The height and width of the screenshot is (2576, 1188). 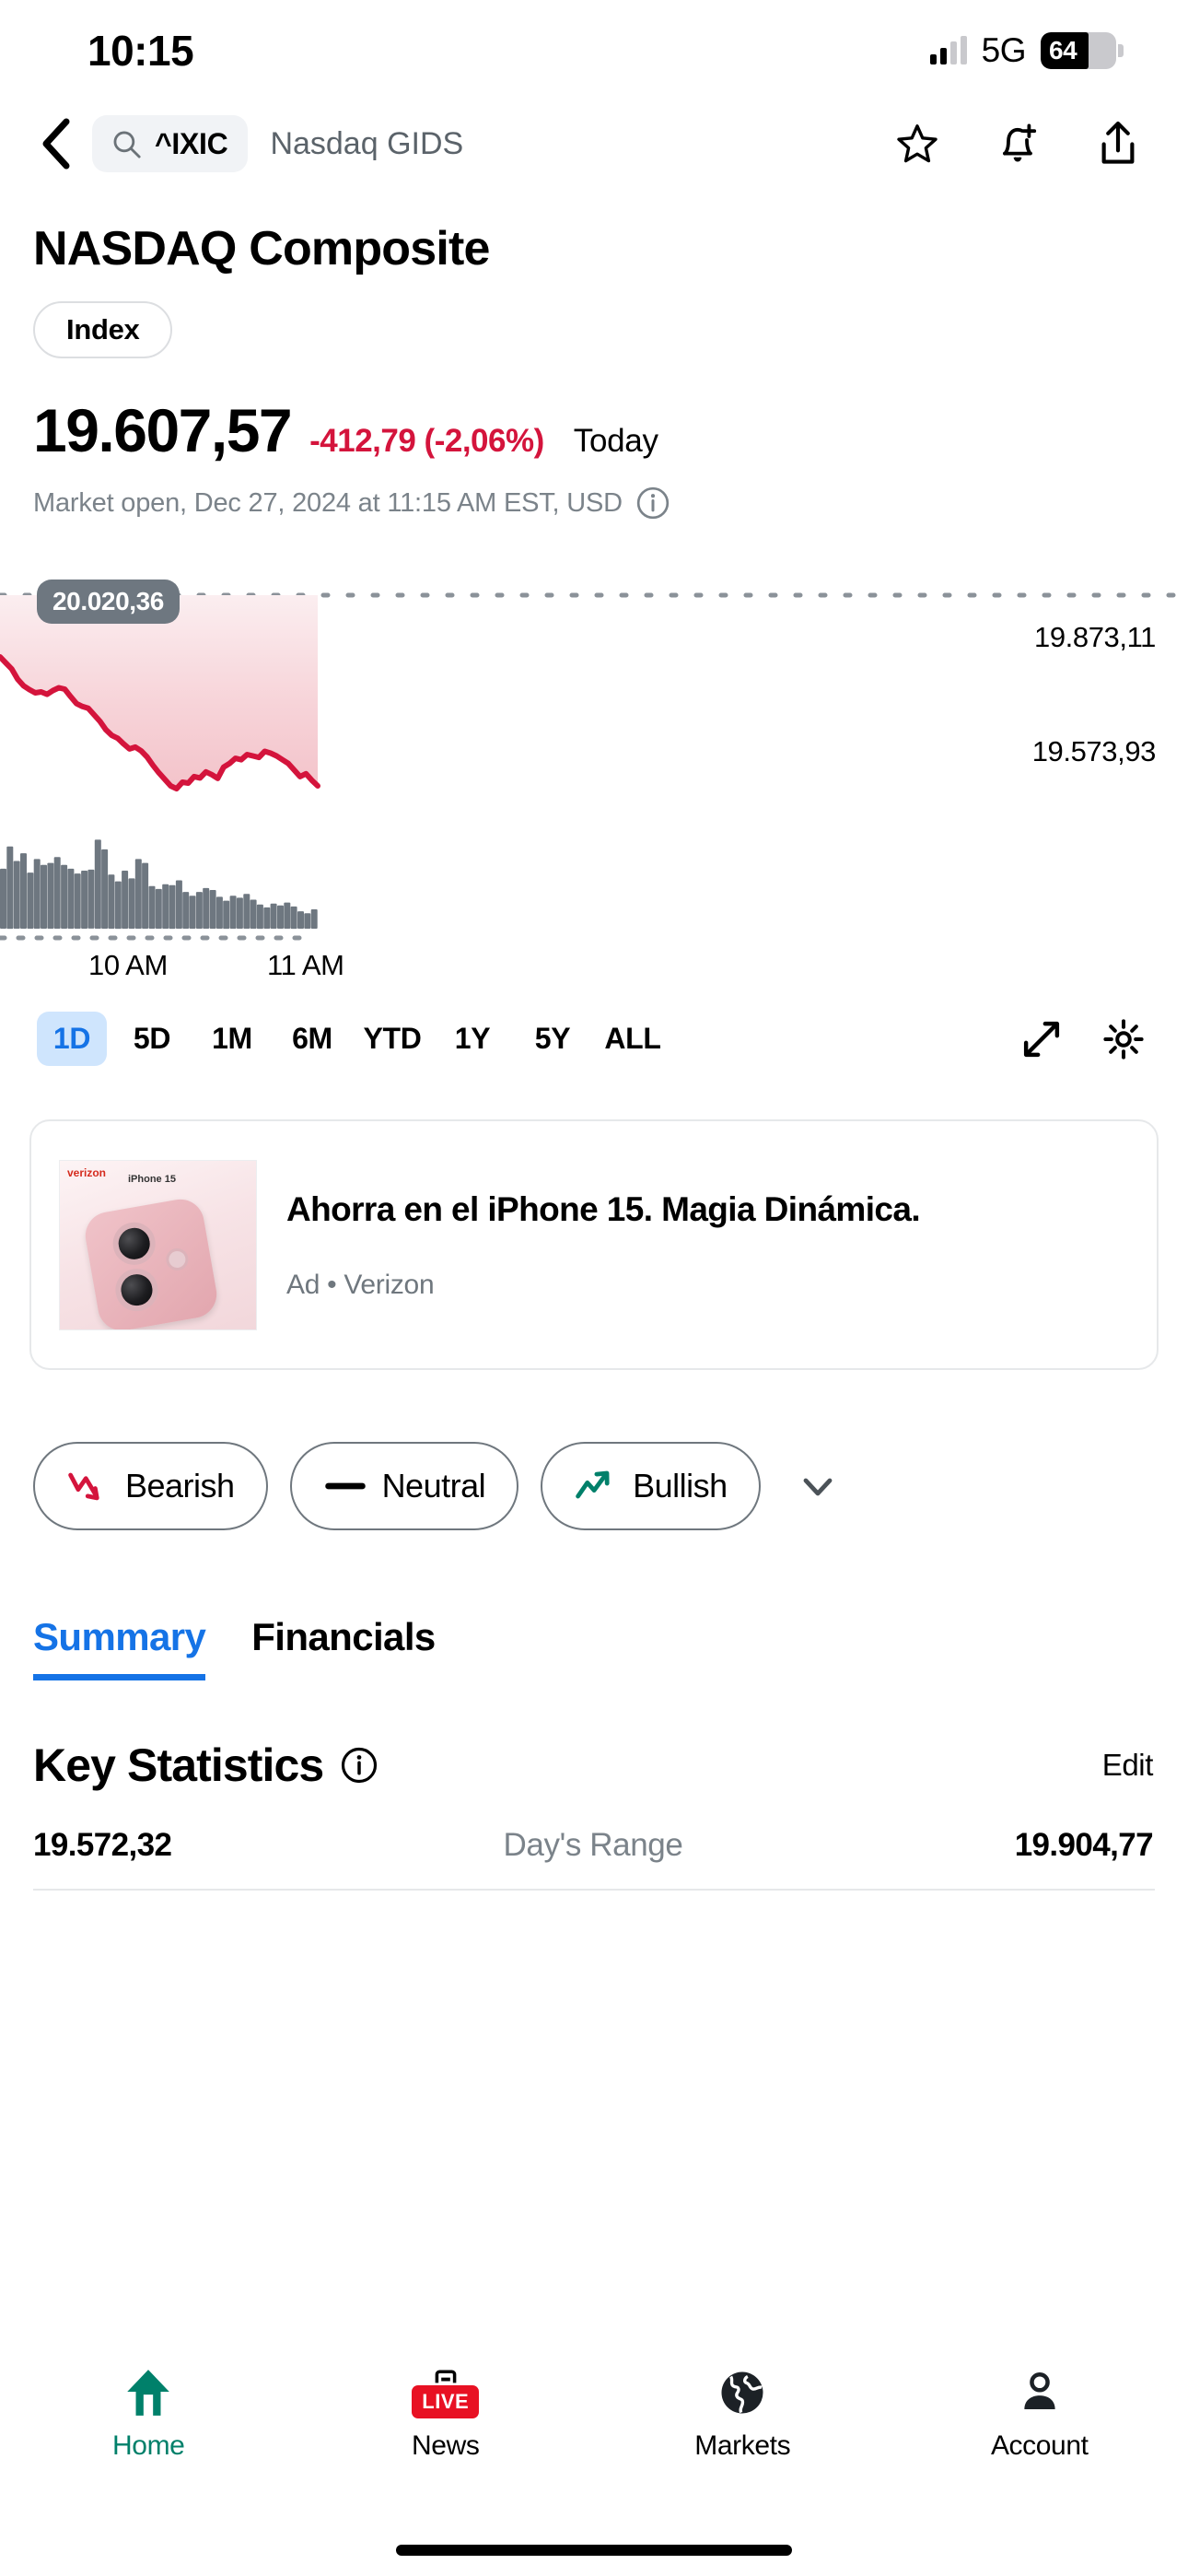 What do you see at coordinates (553, 1039) in the screenshot?
I see `range-5y: 5Y` at bounding box center [553, 1039].